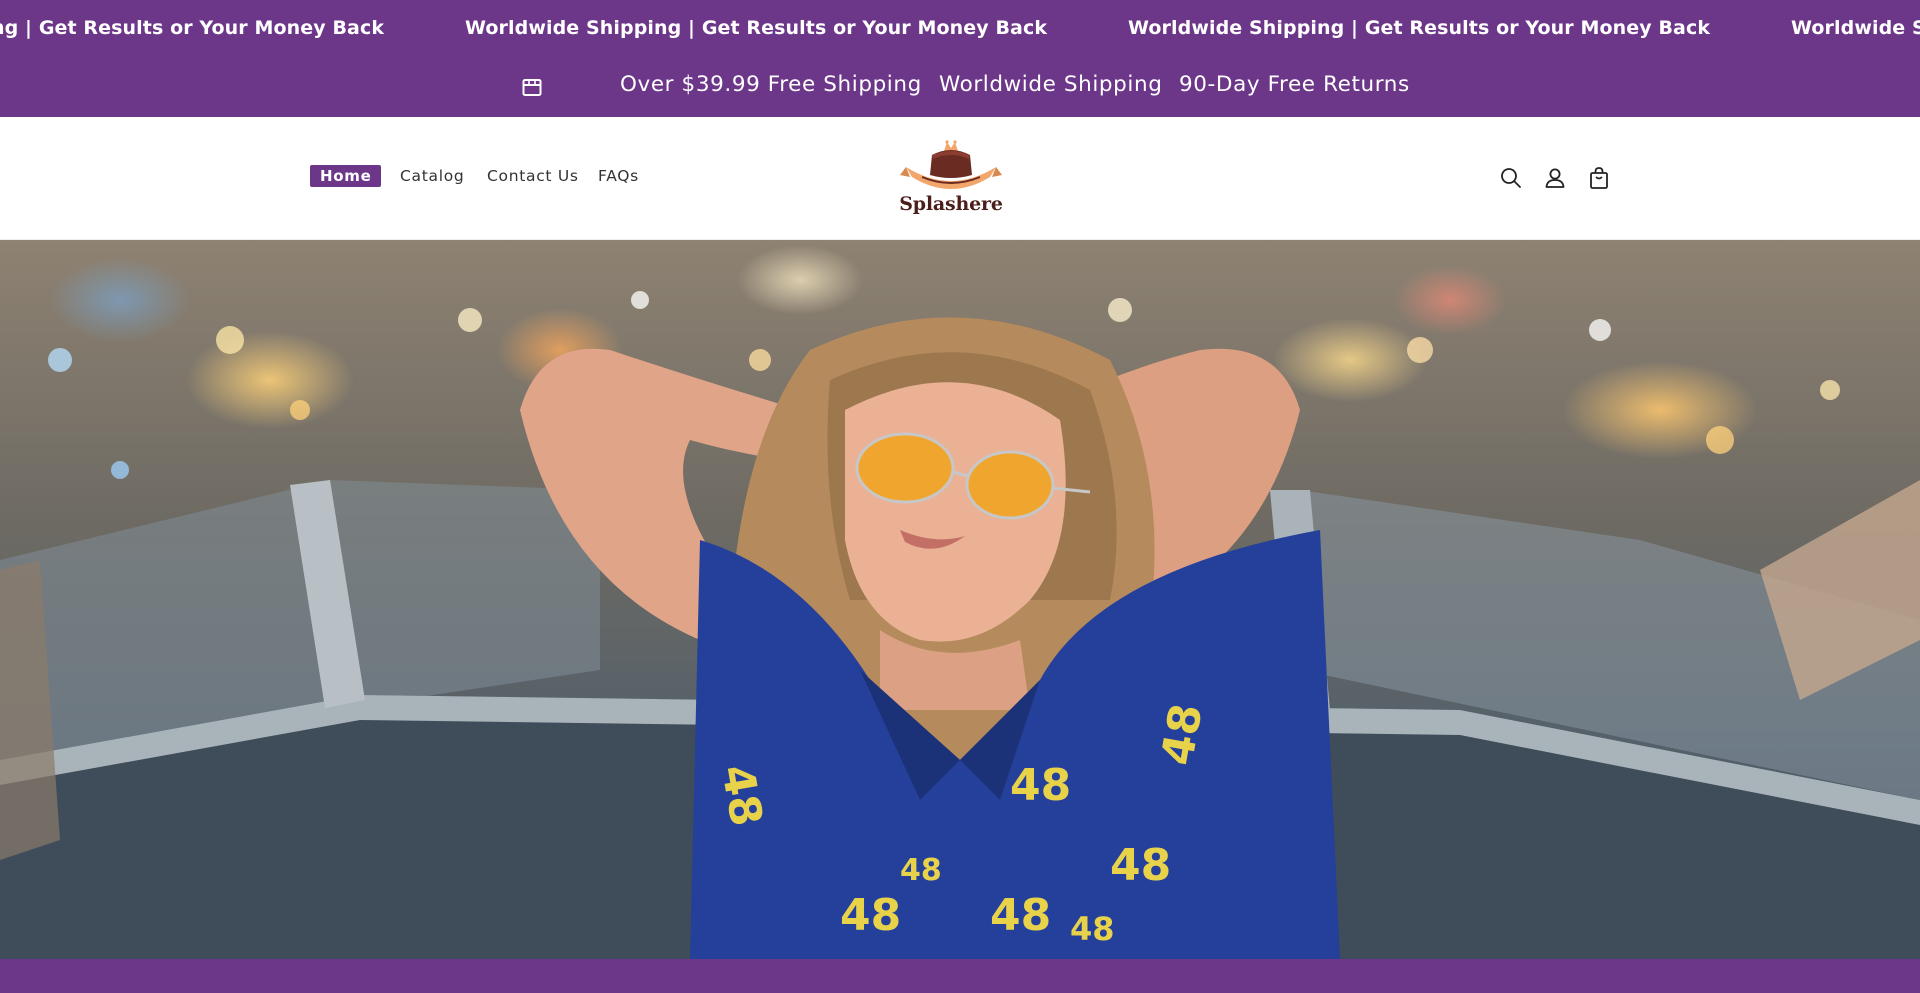 Image resolution: width=1920 pixels, height=993 pixels. I want to click on cart-icon, so click(1599, 178).